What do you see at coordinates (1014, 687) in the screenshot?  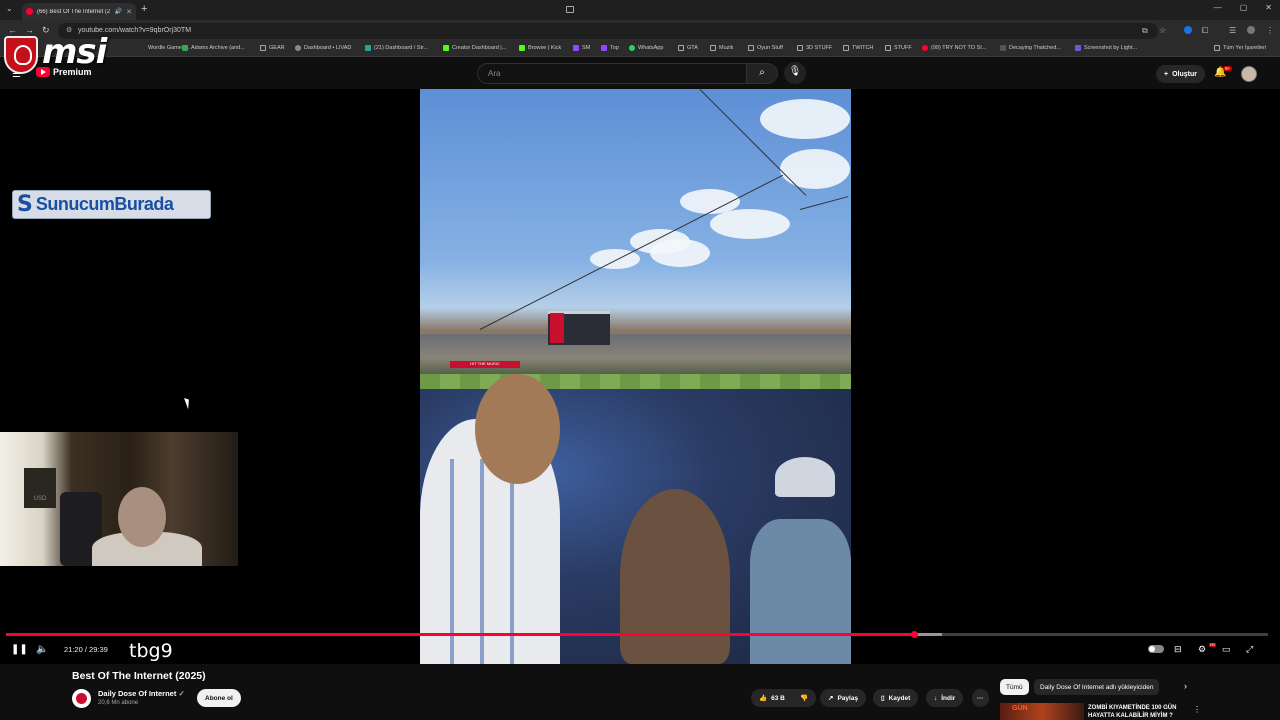 I see `chip-all: Tümü` at bounding box center [1014, 687].